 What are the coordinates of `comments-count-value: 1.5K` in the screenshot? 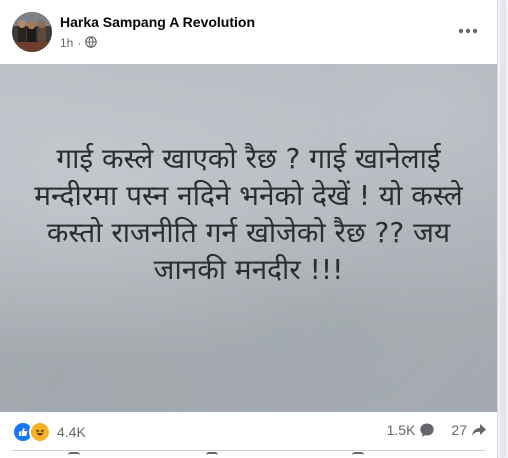 It's located at (401, 430).